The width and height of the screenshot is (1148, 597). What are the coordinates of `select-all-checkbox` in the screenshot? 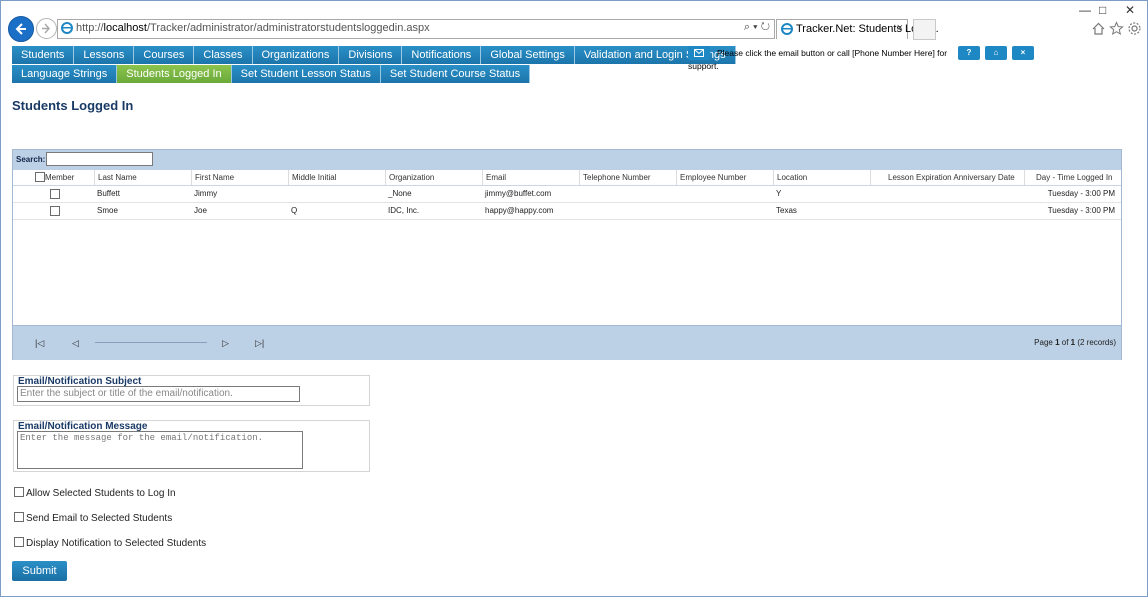 It's located at (40, 177).